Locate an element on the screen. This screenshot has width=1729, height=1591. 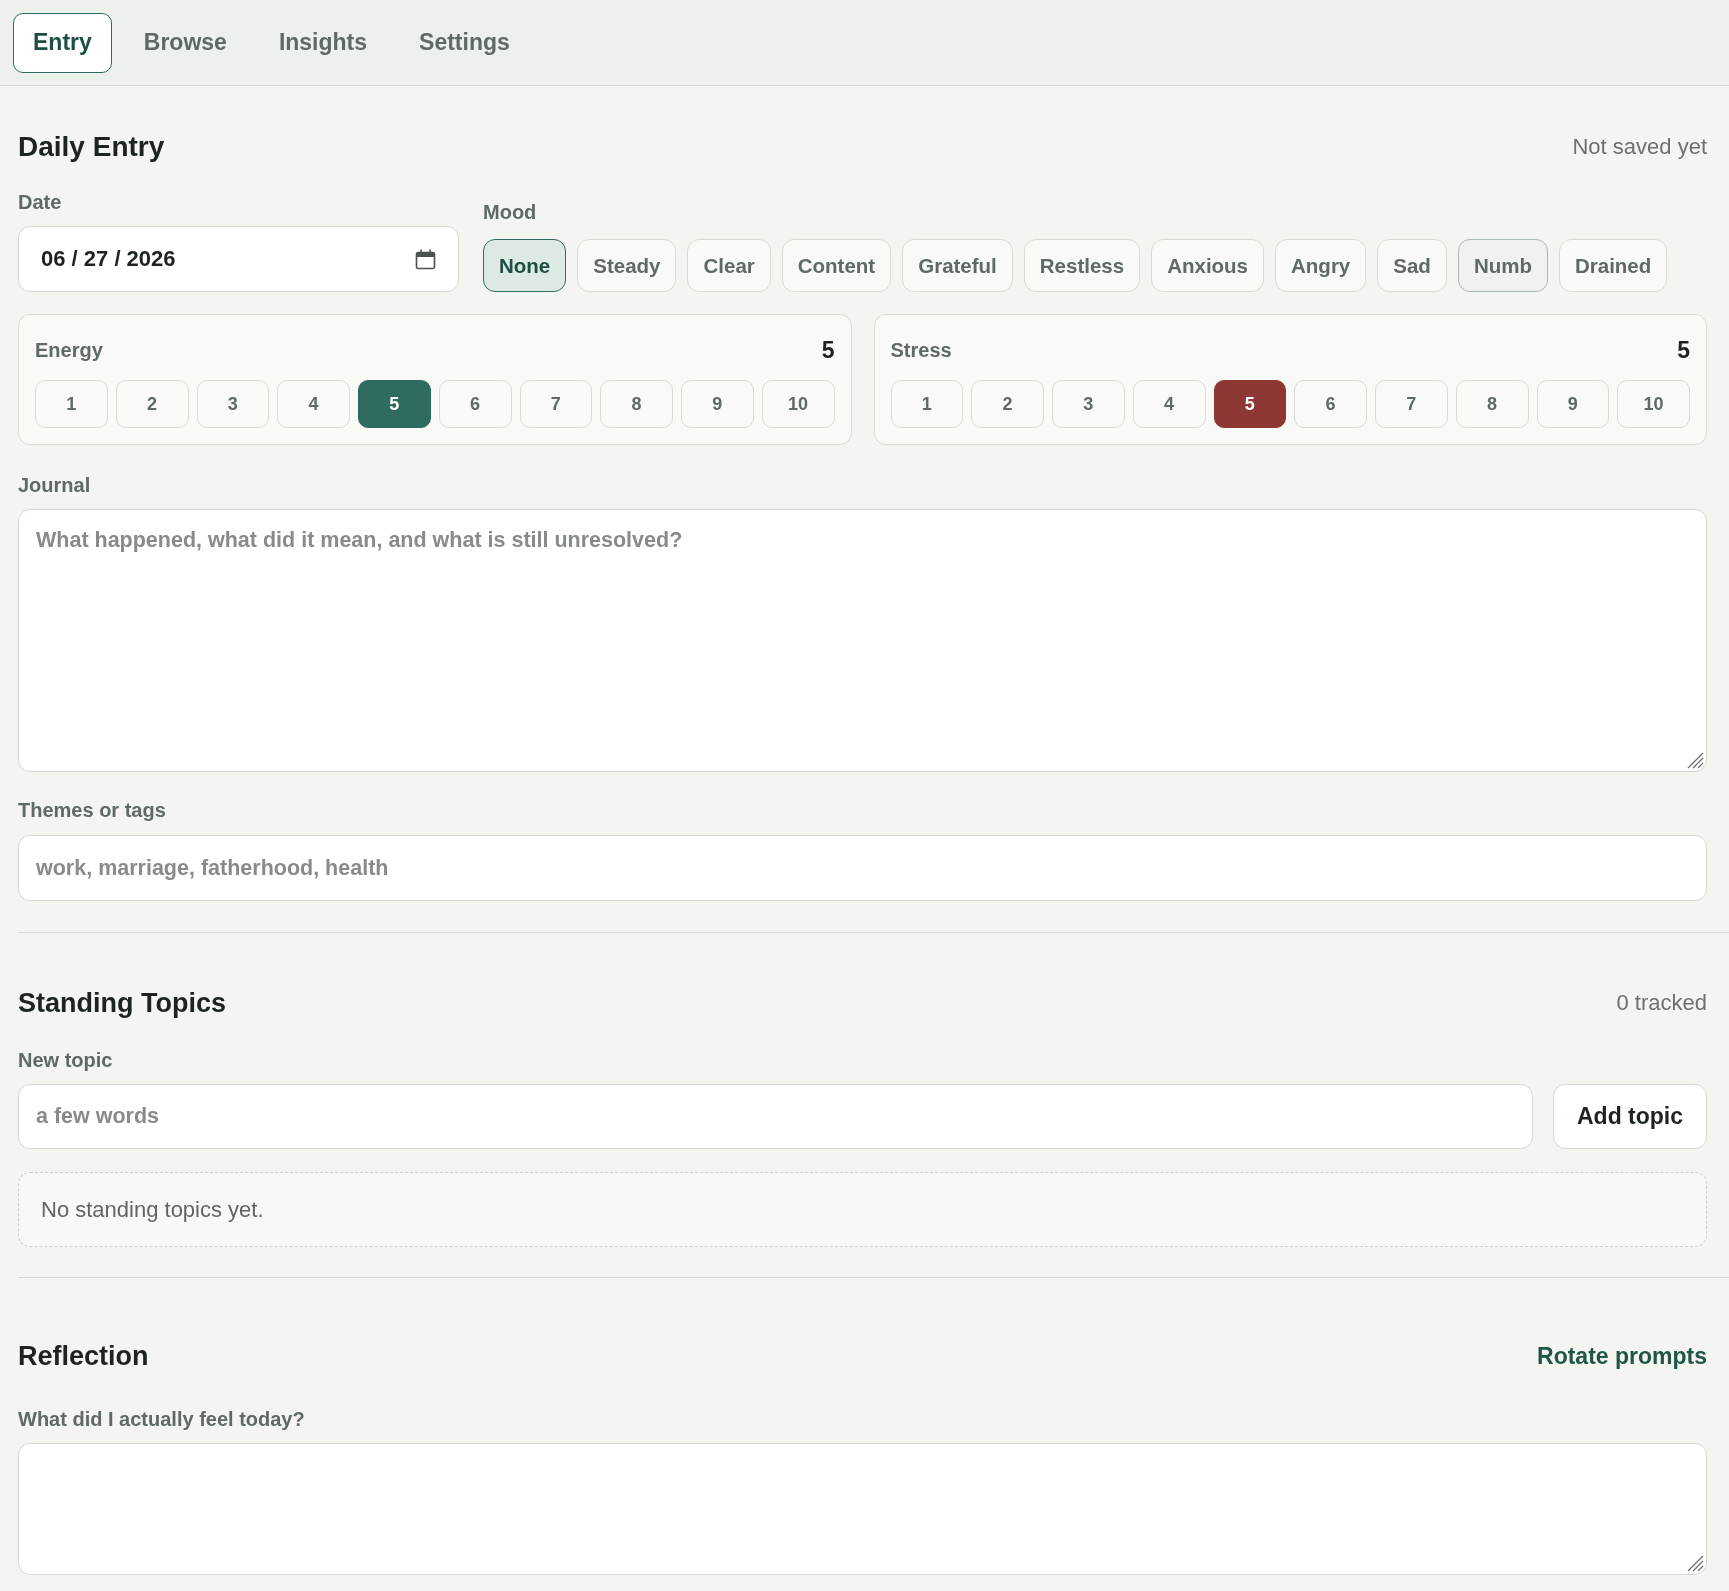
tags-field: work, marriage, fatherhood, health is located at coordinates (862, 868).